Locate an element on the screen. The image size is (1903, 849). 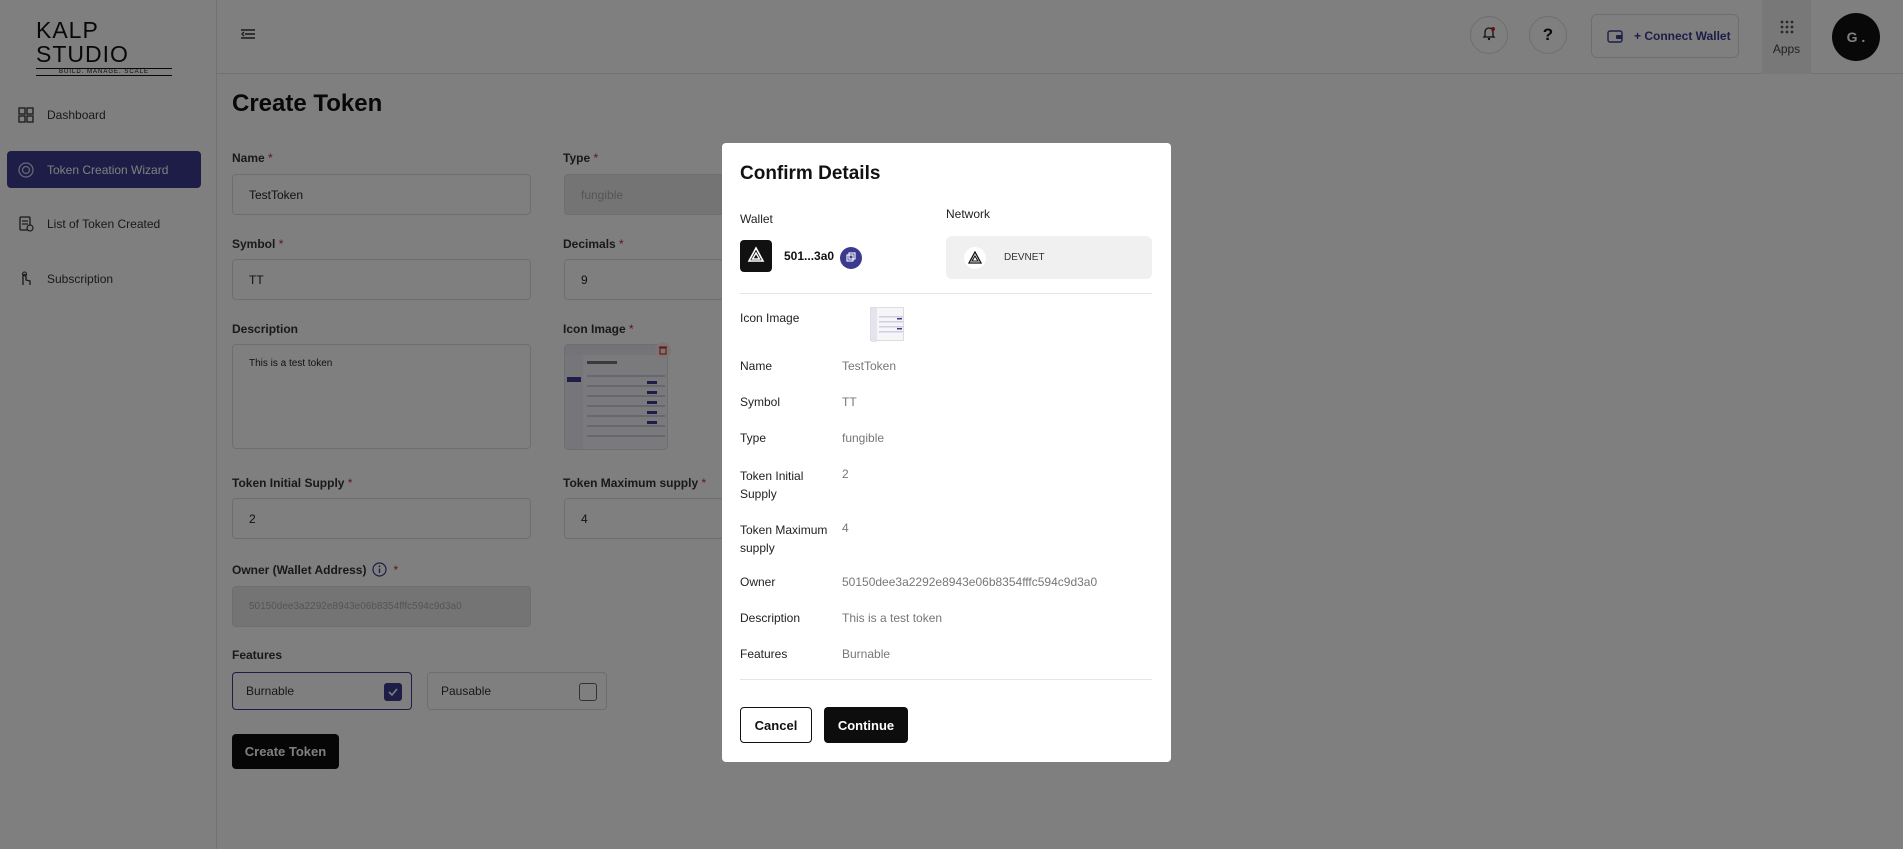
network-value: DEVNET is located at coordinates (1024, 257).